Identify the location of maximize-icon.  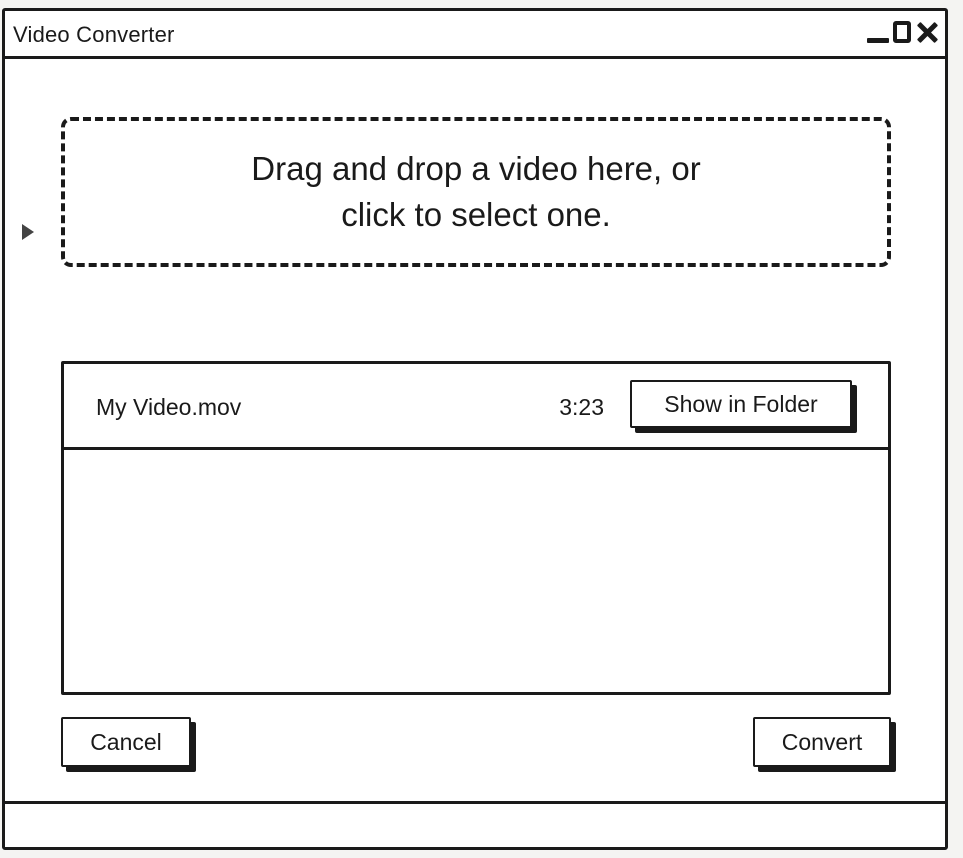
(902, 32).